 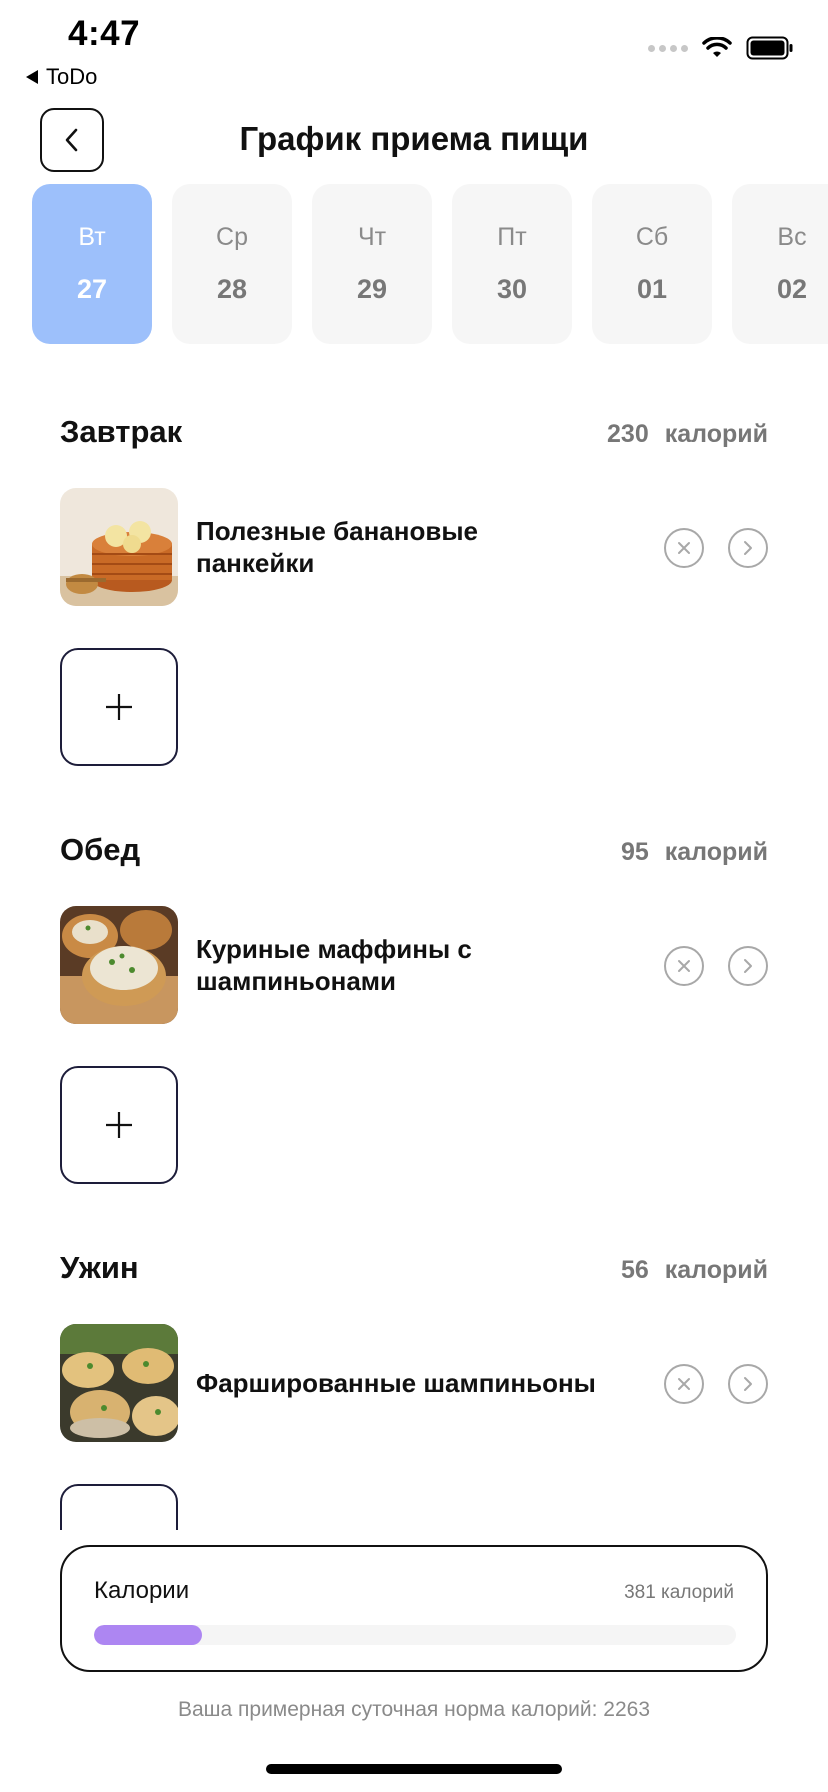 What do you see at coordinates (792, 237) in the screenshot?
I see `day-name: Вс` at bounding box center [792, 237].